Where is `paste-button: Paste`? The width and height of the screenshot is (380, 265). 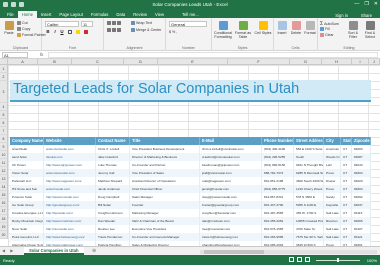 paste-button: Paste is located at coordinates (9, 28).